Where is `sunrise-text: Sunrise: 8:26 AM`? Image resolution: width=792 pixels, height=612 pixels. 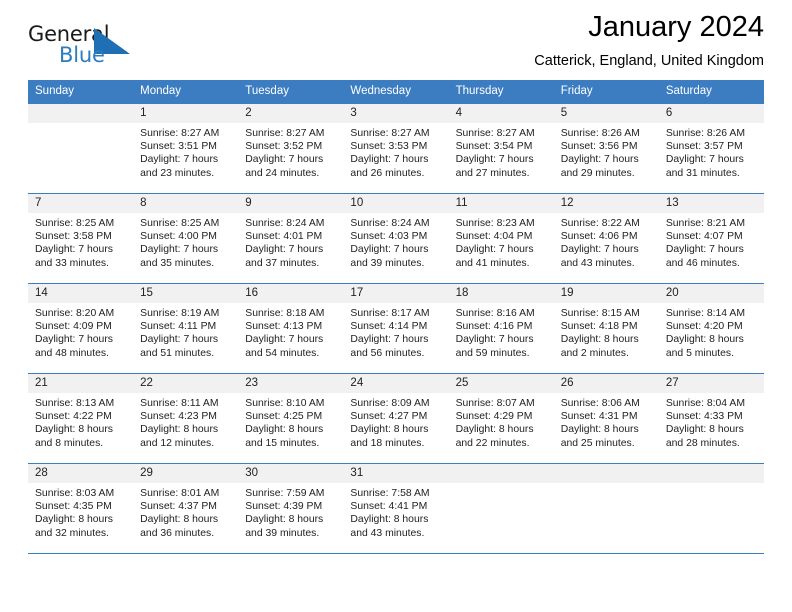 sunrise-text: Sunrise: 8:26 AM is located at coordinates (705, 133).